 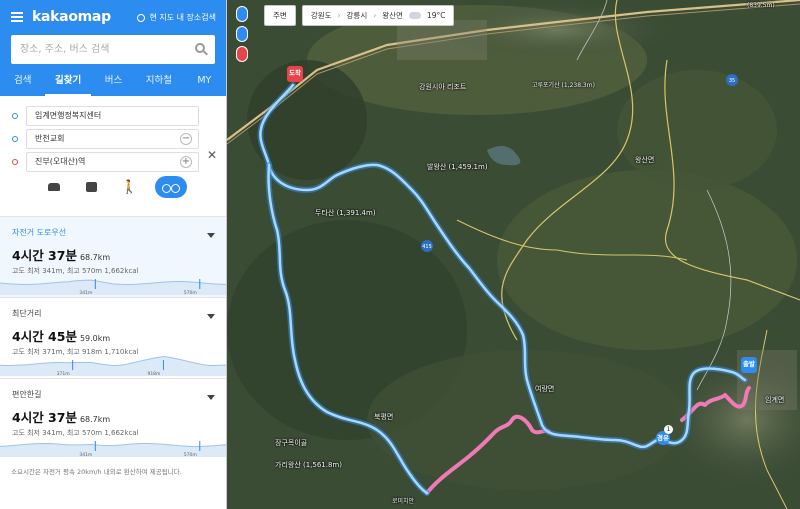 I want to click on mode-transit-button, so click(x=92, y=187).